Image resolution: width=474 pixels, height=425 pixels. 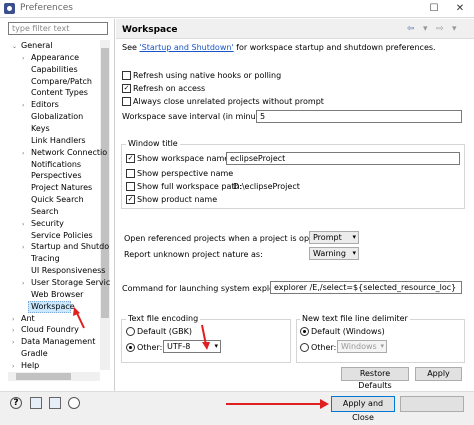 What do you see at coordinates (324, 404) in the screenshot?
I see `apply-close-arrow-head` at bounding box center [324, 404].